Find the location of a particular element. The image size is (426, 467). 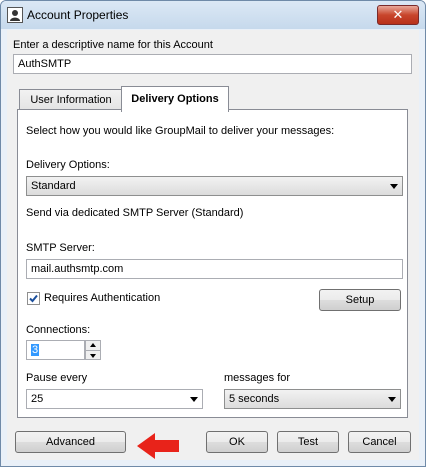

user-icon is located at coordinates (15, 15).